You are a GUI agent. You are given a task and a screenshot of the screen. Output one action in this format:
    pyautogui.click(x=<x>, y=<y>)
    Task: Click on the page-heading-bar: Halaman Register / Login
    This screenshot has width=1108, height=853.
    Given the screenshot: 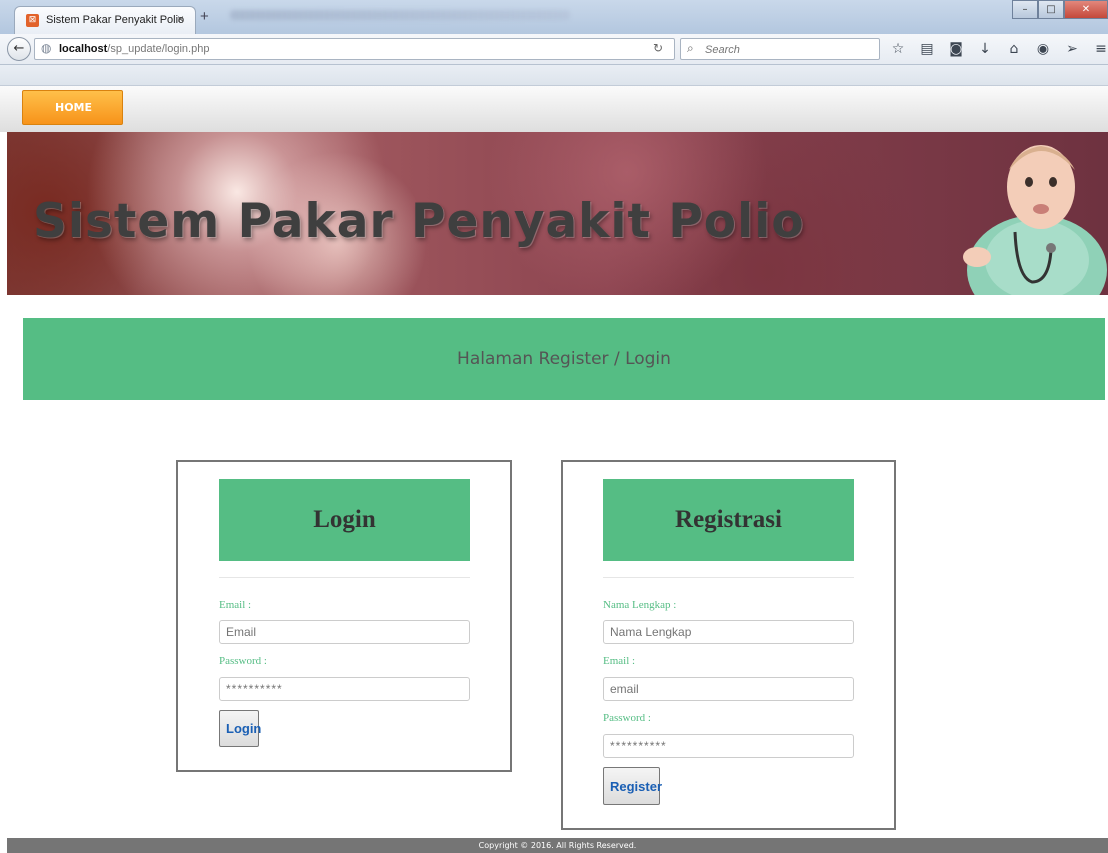 What is the action you would take?
    pyautogui.click(x=564, y=359)
    